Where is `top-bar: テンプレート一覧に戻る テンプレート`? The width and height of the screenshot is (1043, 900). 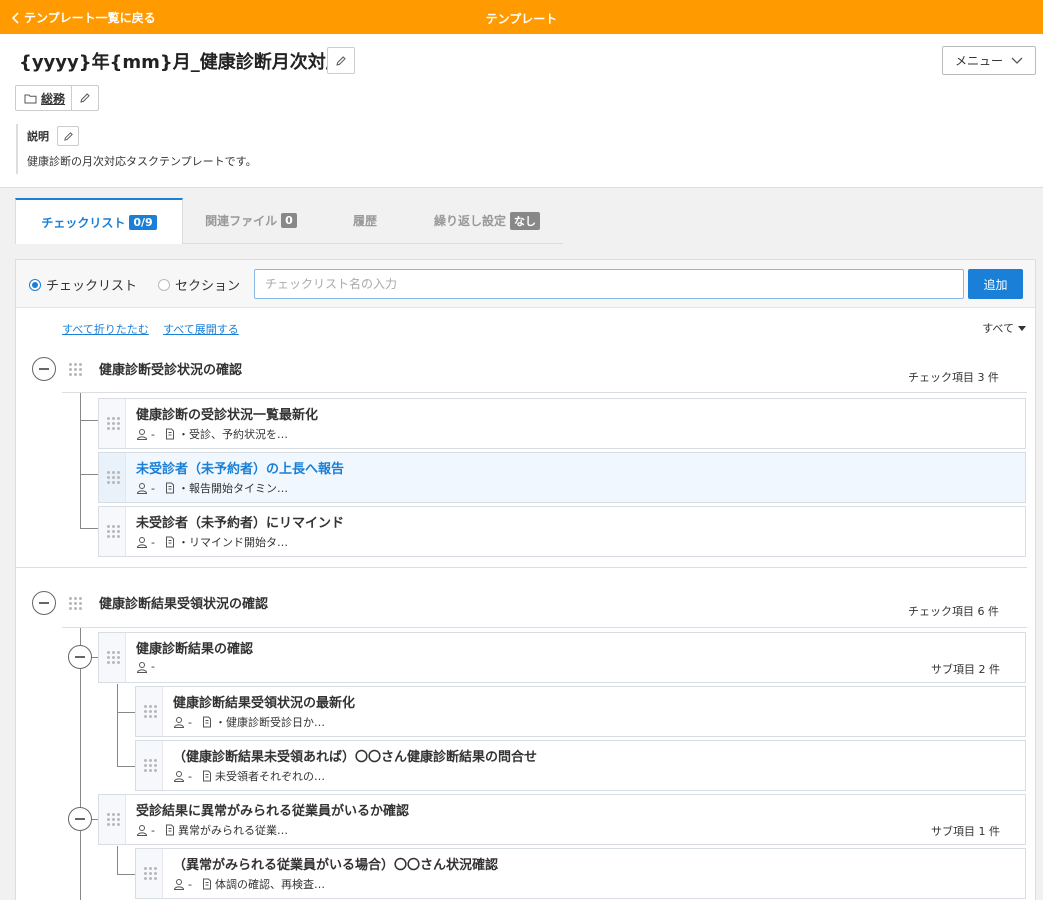 top-bar: テンプレート一覧に戻る テンプレート is located at coordinates (521, 17).